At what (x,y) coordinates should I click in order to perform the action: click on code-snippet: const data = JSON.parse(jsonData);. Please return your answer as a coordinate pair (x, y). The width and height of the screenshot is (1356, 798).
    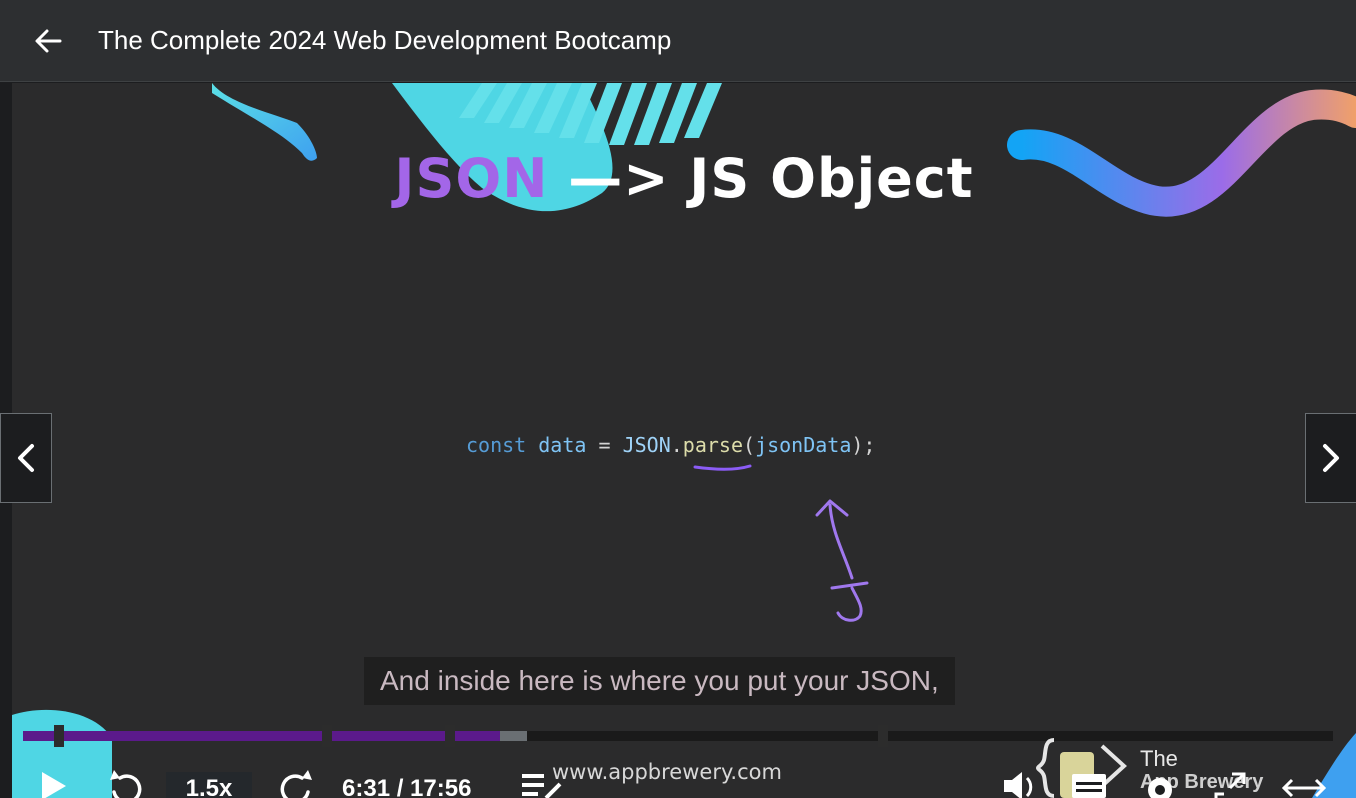
    Looking at the image, I should click on (670, 445).